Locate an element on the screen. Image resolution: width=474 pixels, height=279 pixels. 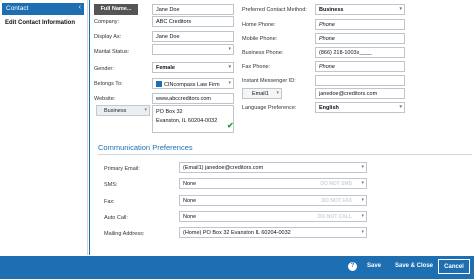
preferred-contact-value: Business is located at coordinates (331, 10).